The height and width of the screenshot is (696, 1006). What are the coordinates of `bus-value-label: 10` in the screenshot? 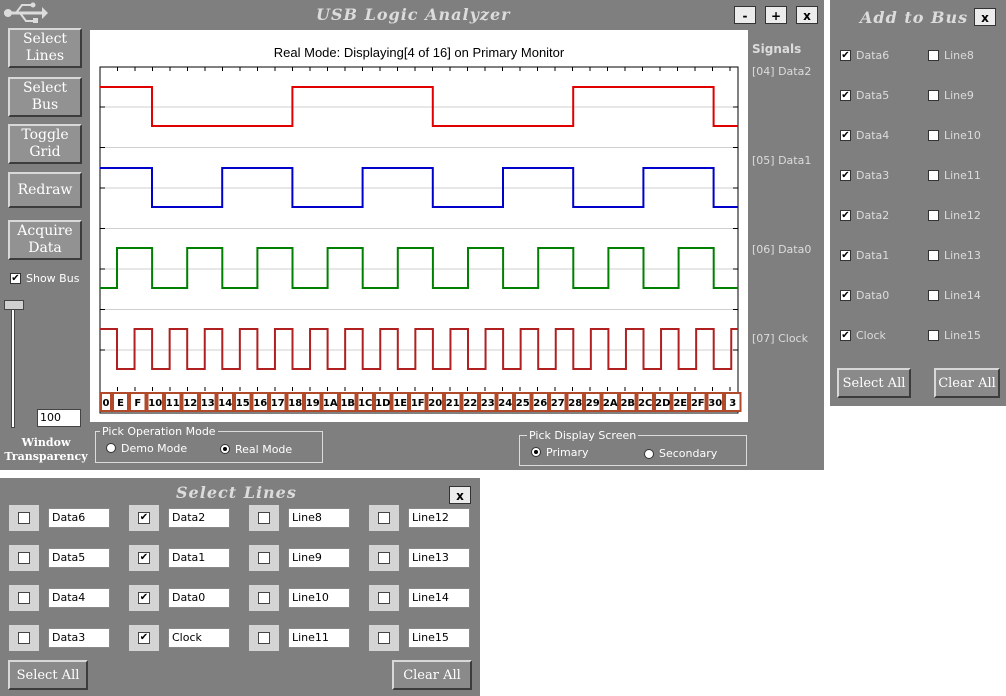 It's located at (155, 403).